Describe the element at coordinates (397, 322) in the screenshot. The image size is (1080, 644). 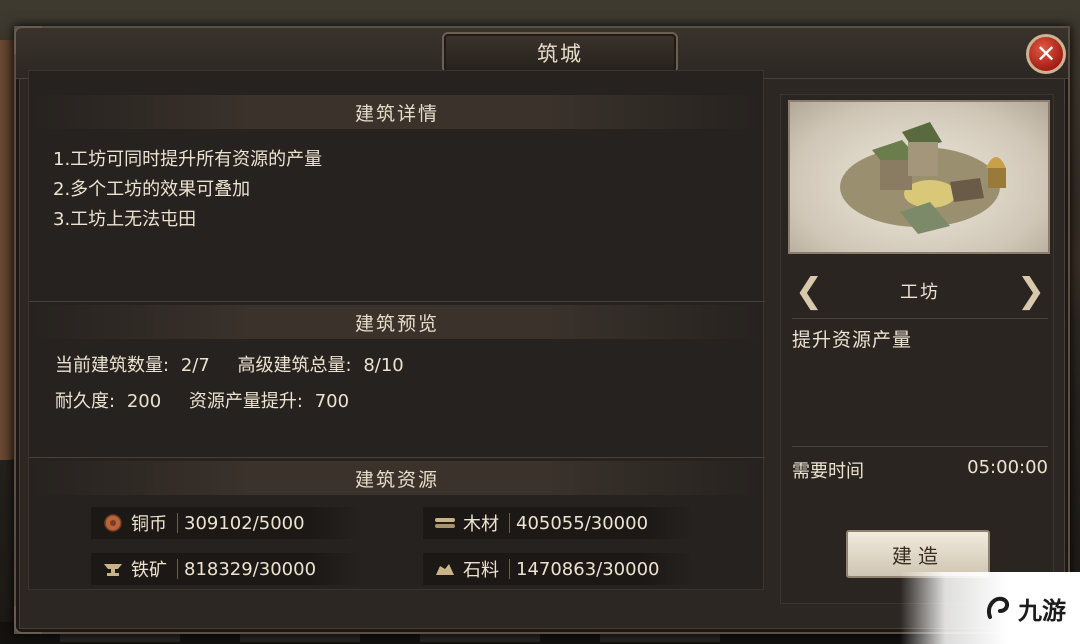
I see `preview-heading: 建筑预览` at that location.